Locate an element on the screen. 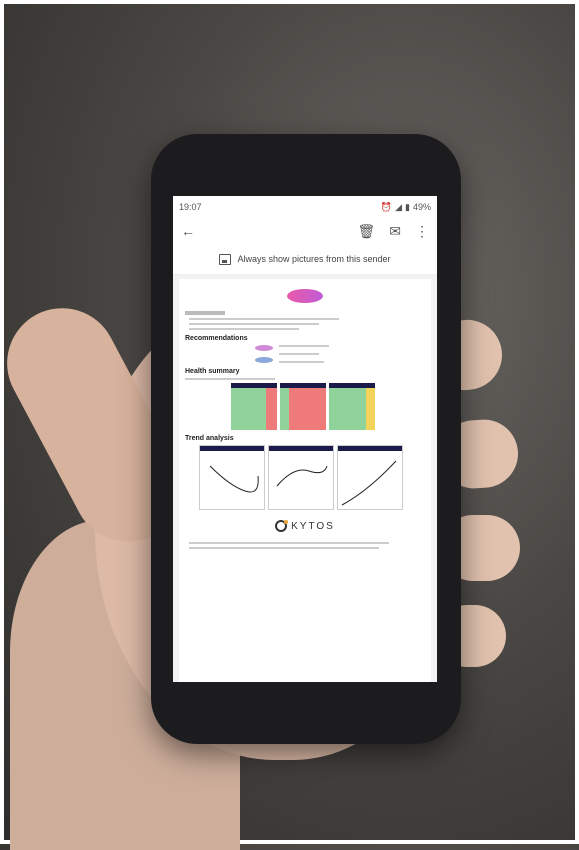  kytos-logo: KYTOS is located at coordinates (305, 526).